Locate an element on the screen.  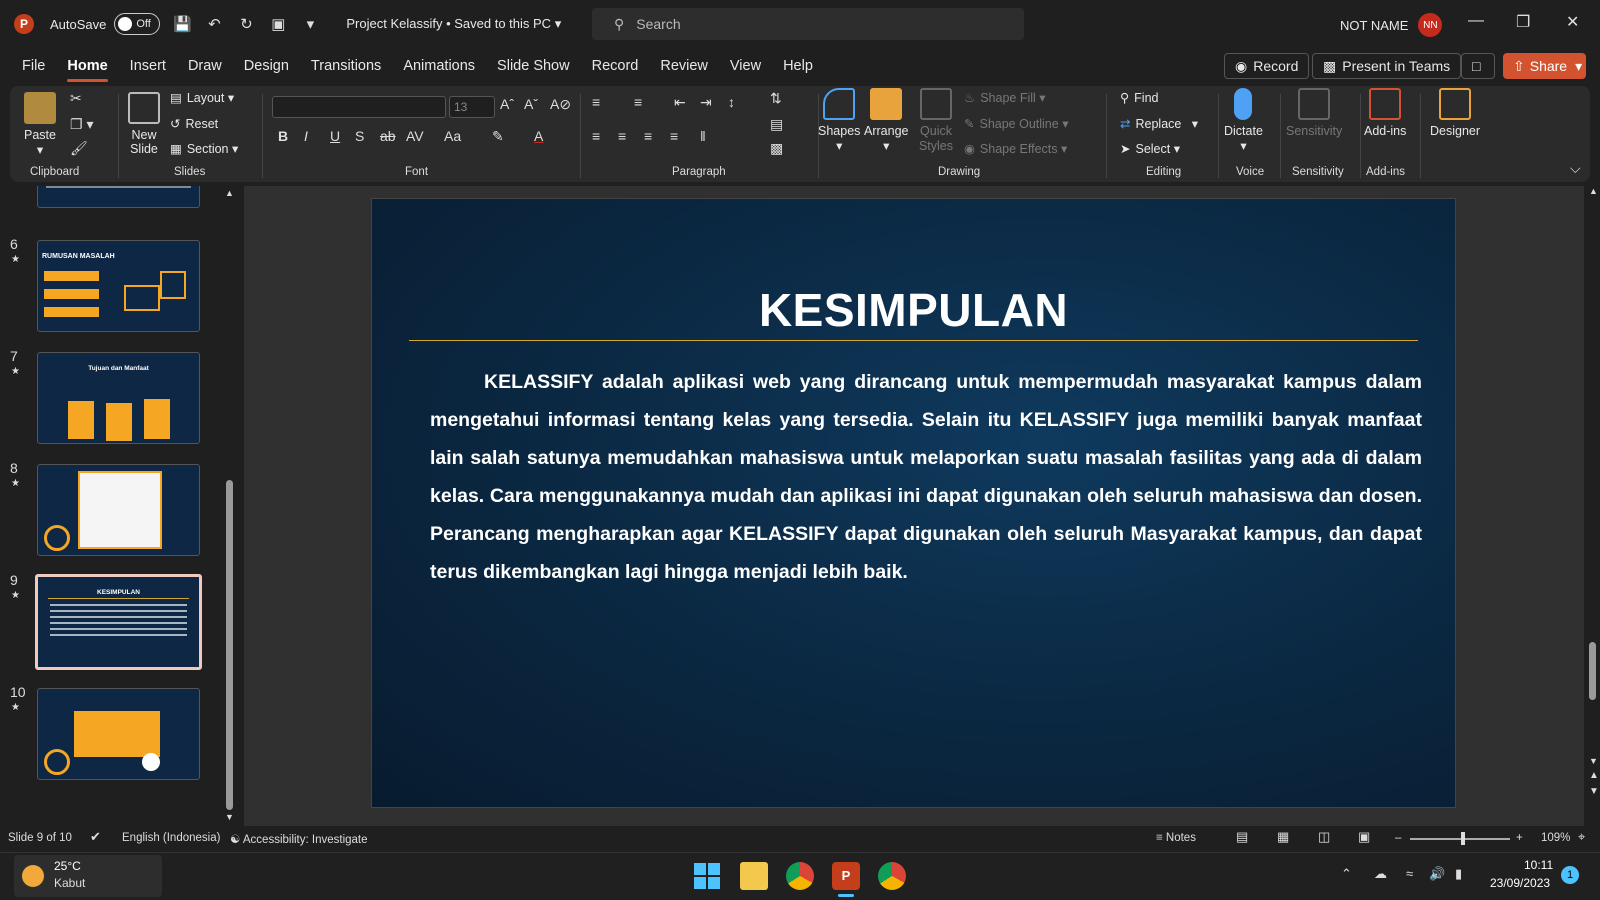
spelling-icon: ✔ is located at coordinates (95, 837).